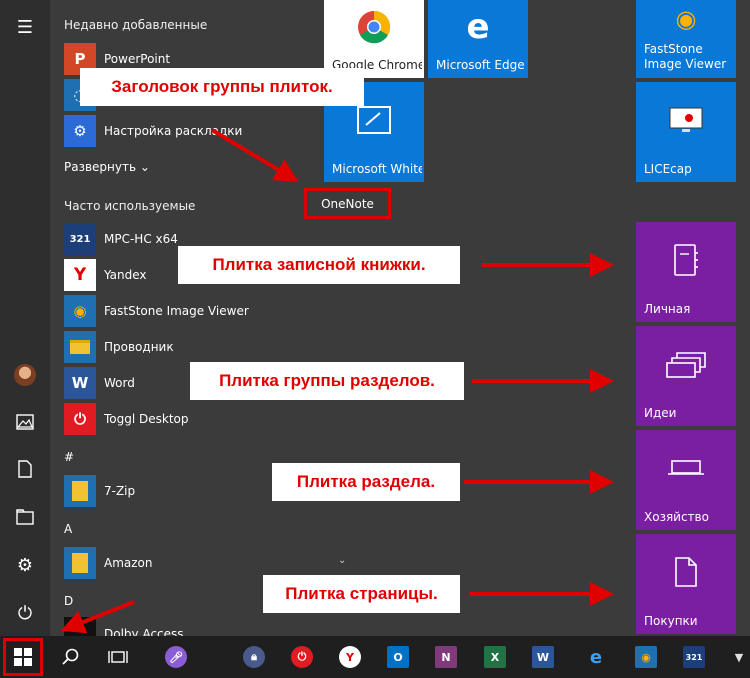 This screenshot has height=678, width=750. I want to click on section-group-icon, so click(686, 364).